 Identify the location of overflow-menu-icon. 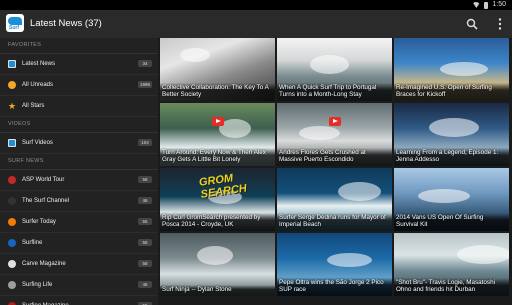
(500, 24).